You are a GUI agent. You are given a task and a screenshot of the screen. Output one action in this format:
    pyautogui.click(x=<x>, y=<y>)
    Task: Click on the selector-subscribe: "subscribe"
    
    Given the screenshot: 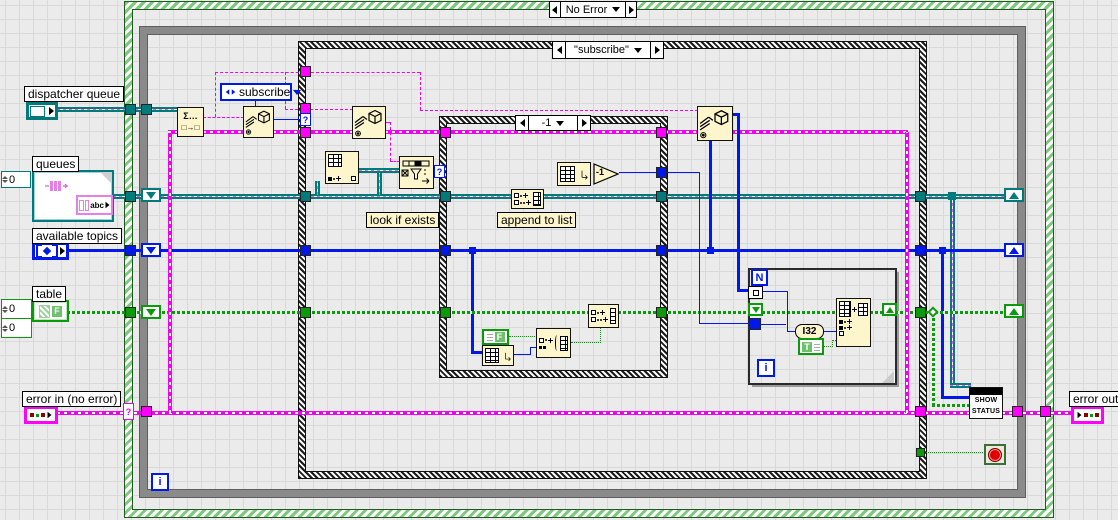 What is the action you would take?
    pyautogui.click(x=608, y=50)
    